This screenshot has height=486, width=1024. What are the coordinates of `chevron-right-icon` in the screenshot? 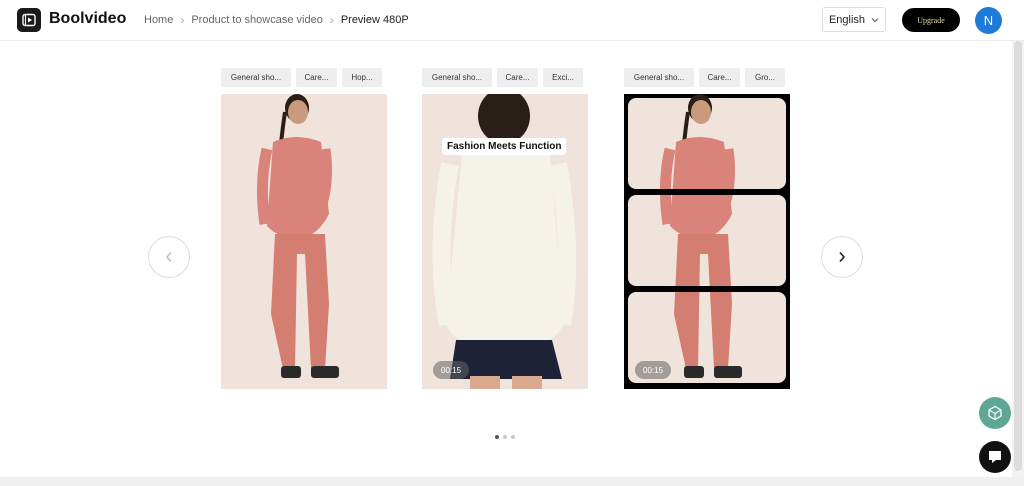 It's located at (842, 257).